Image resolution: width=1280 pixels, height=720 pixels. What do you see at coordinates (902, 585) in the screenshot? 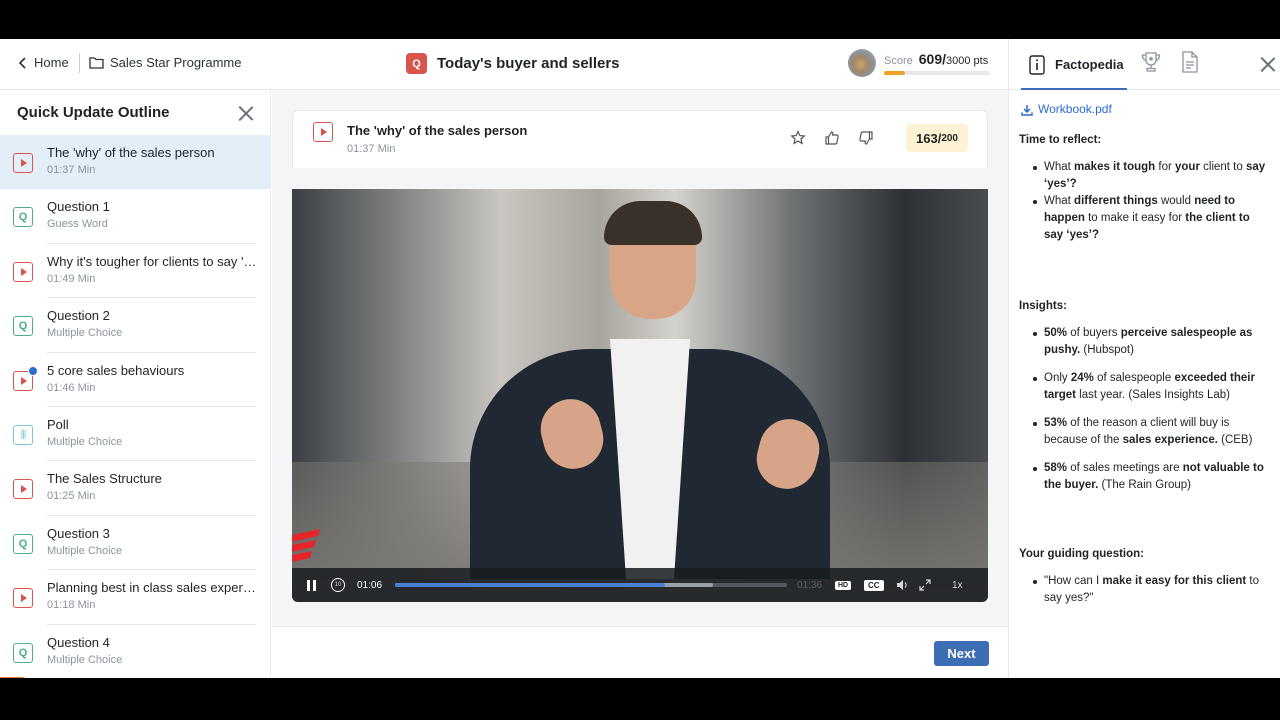
I see `volume-icon` at bounding box center [902, 585].